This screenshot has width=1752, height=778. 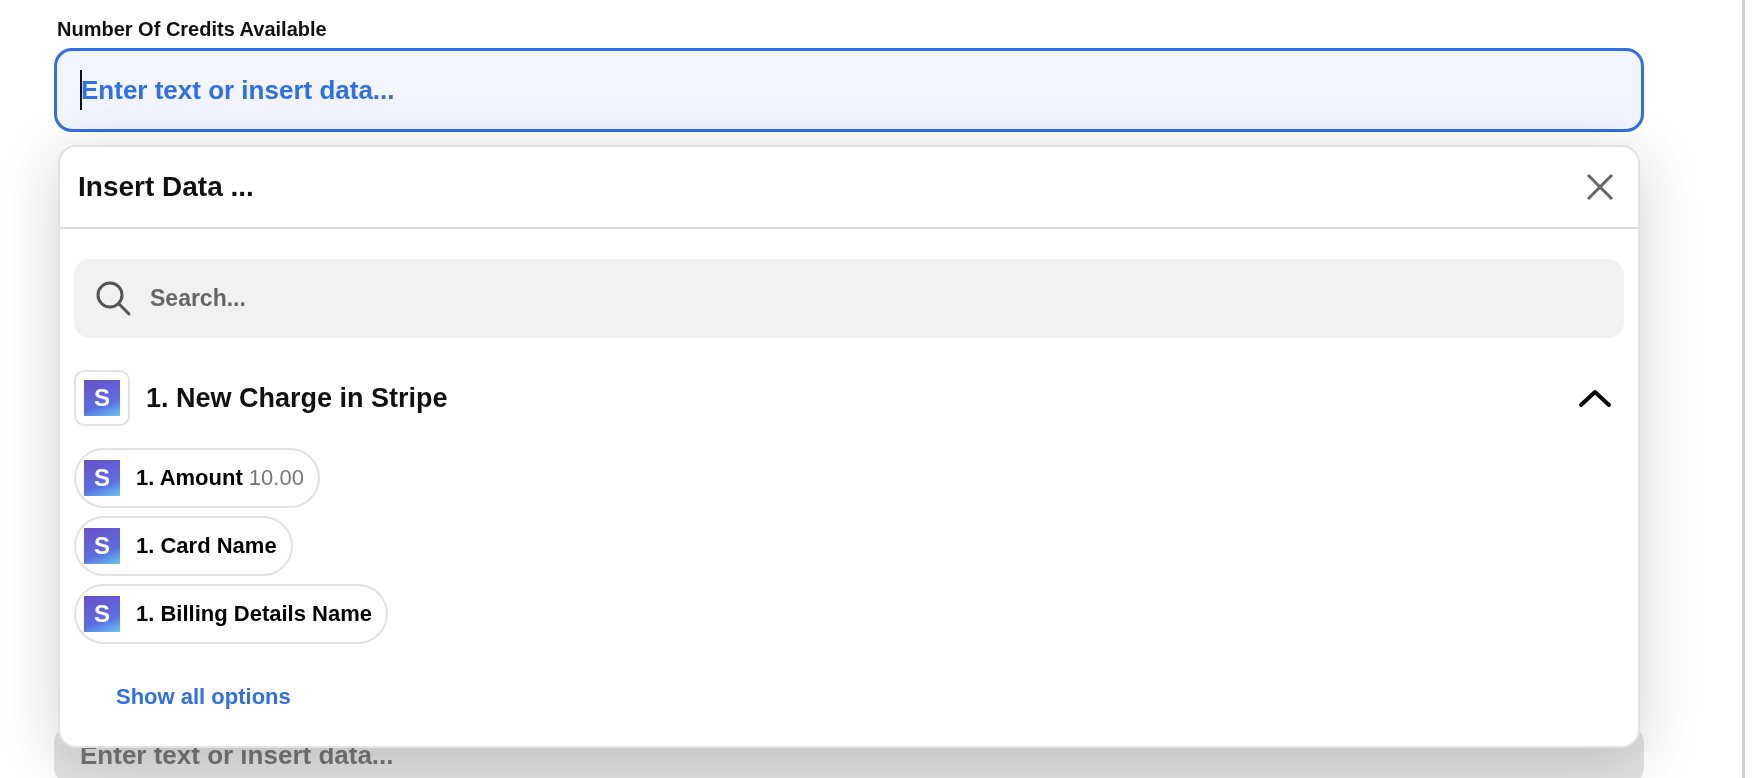 What do you see at coordinates (192, 29) in the screenshot?
I see `field-label: Number Of Credits Available` at bounding box center [192, 29].